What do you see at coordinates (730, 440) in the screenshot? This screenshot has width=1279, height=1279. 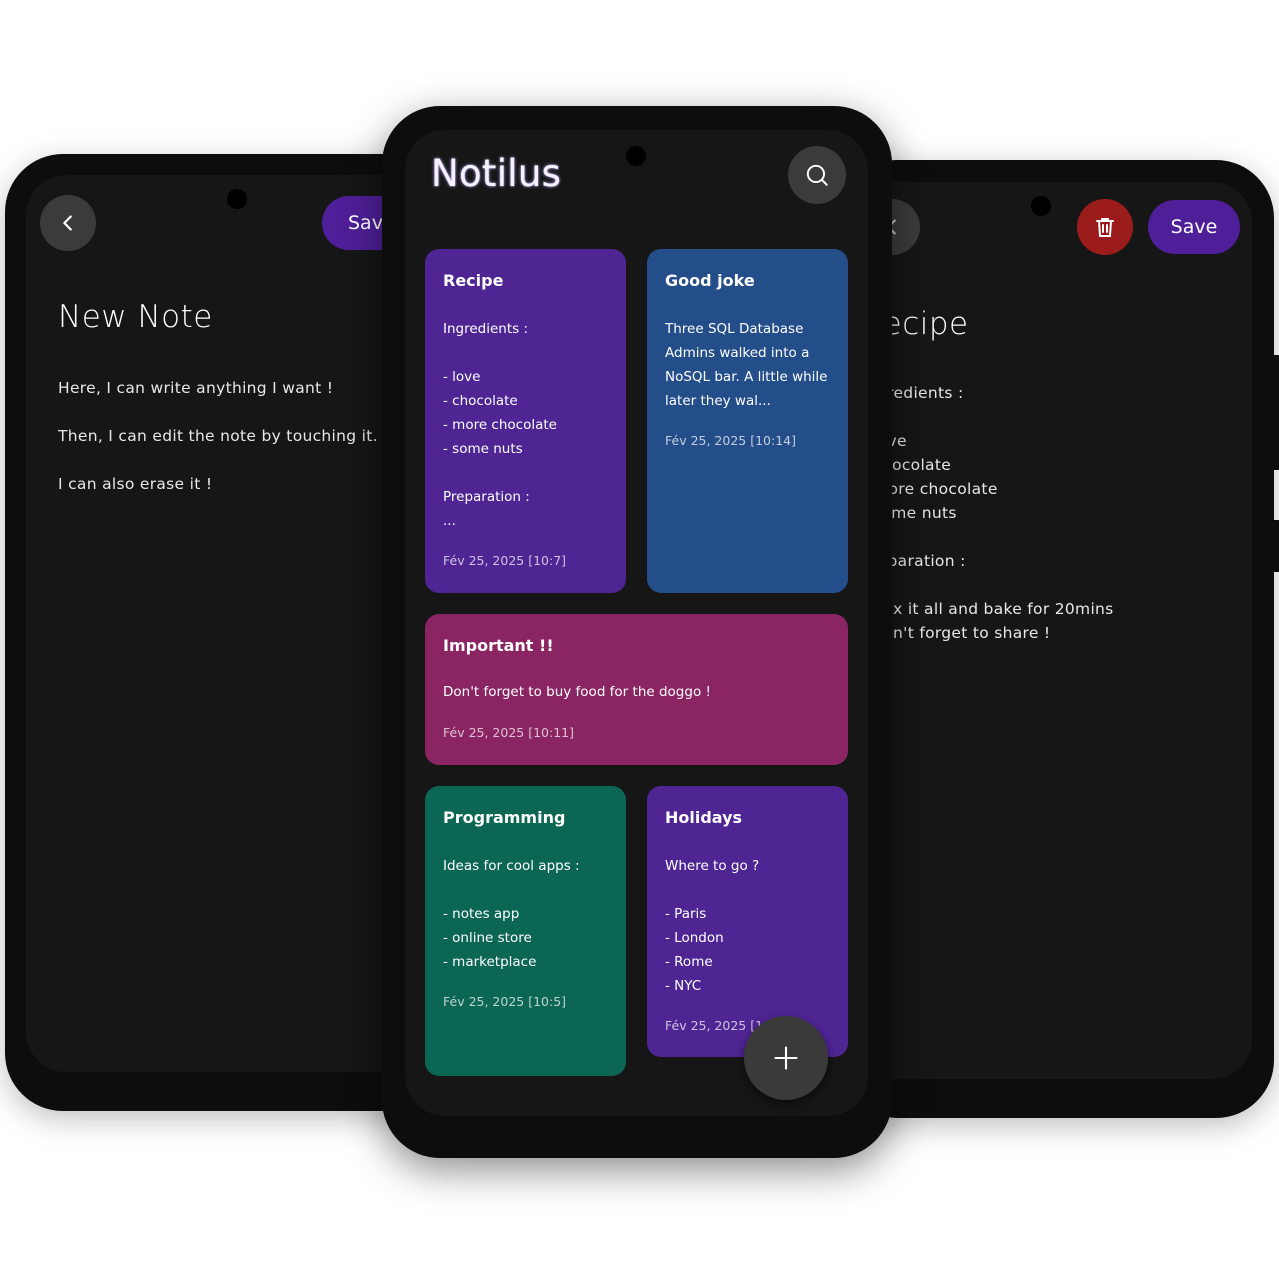 I see `note-date: Fév 25, 2025 [10:14]` at bounding box center [730, 440].